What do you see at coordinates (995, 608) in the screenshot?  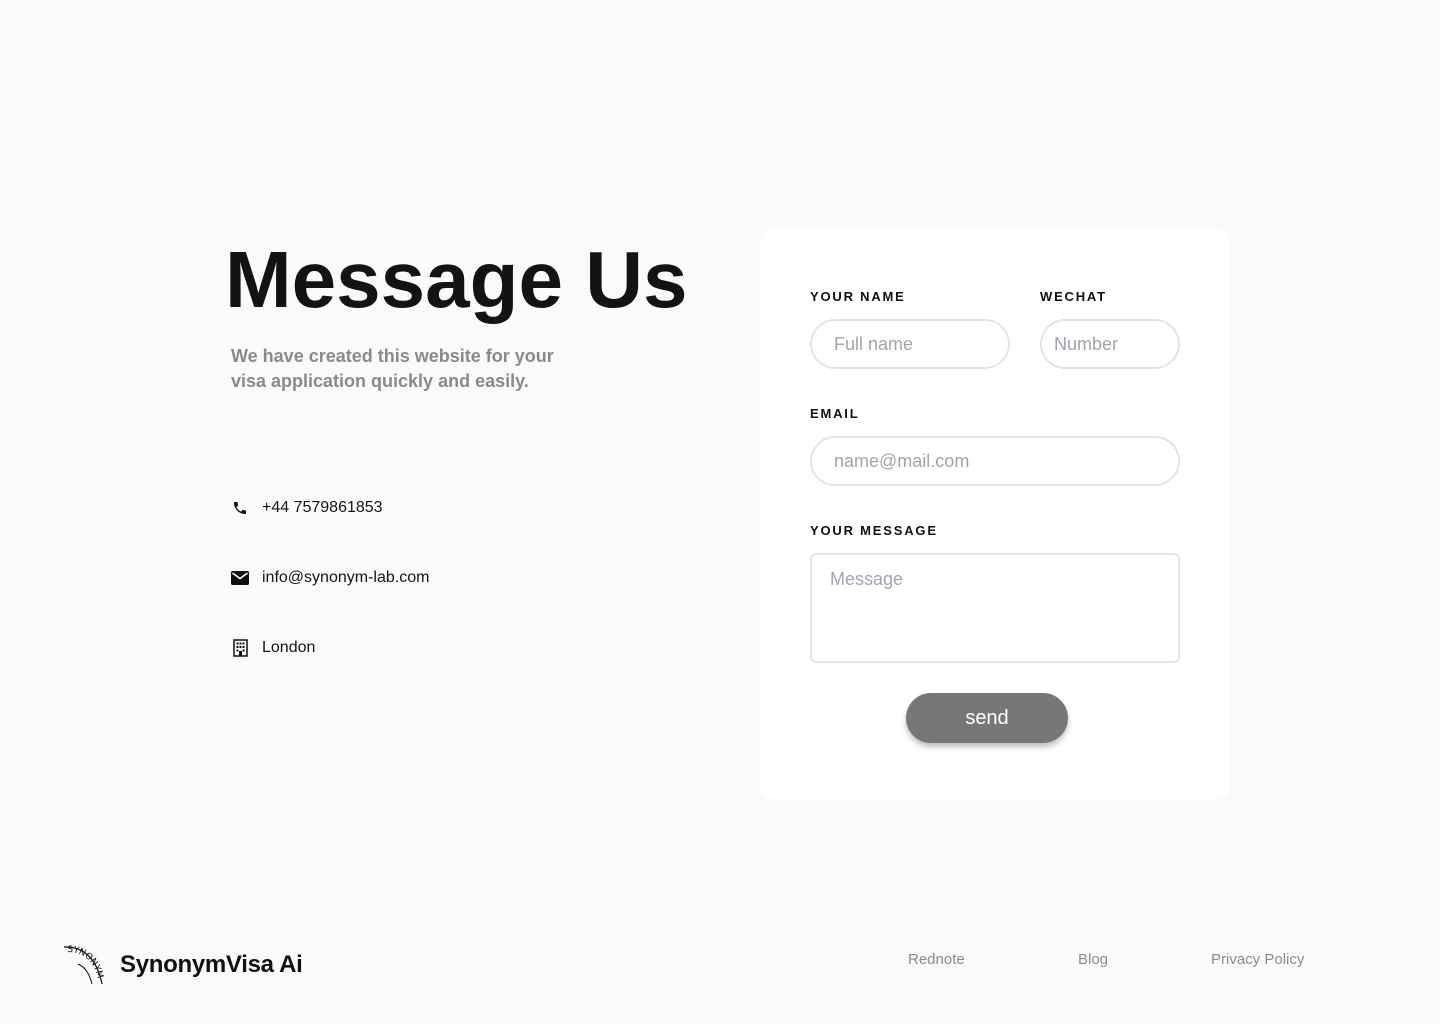 I see `message-input` at bounding box center [995, 608].